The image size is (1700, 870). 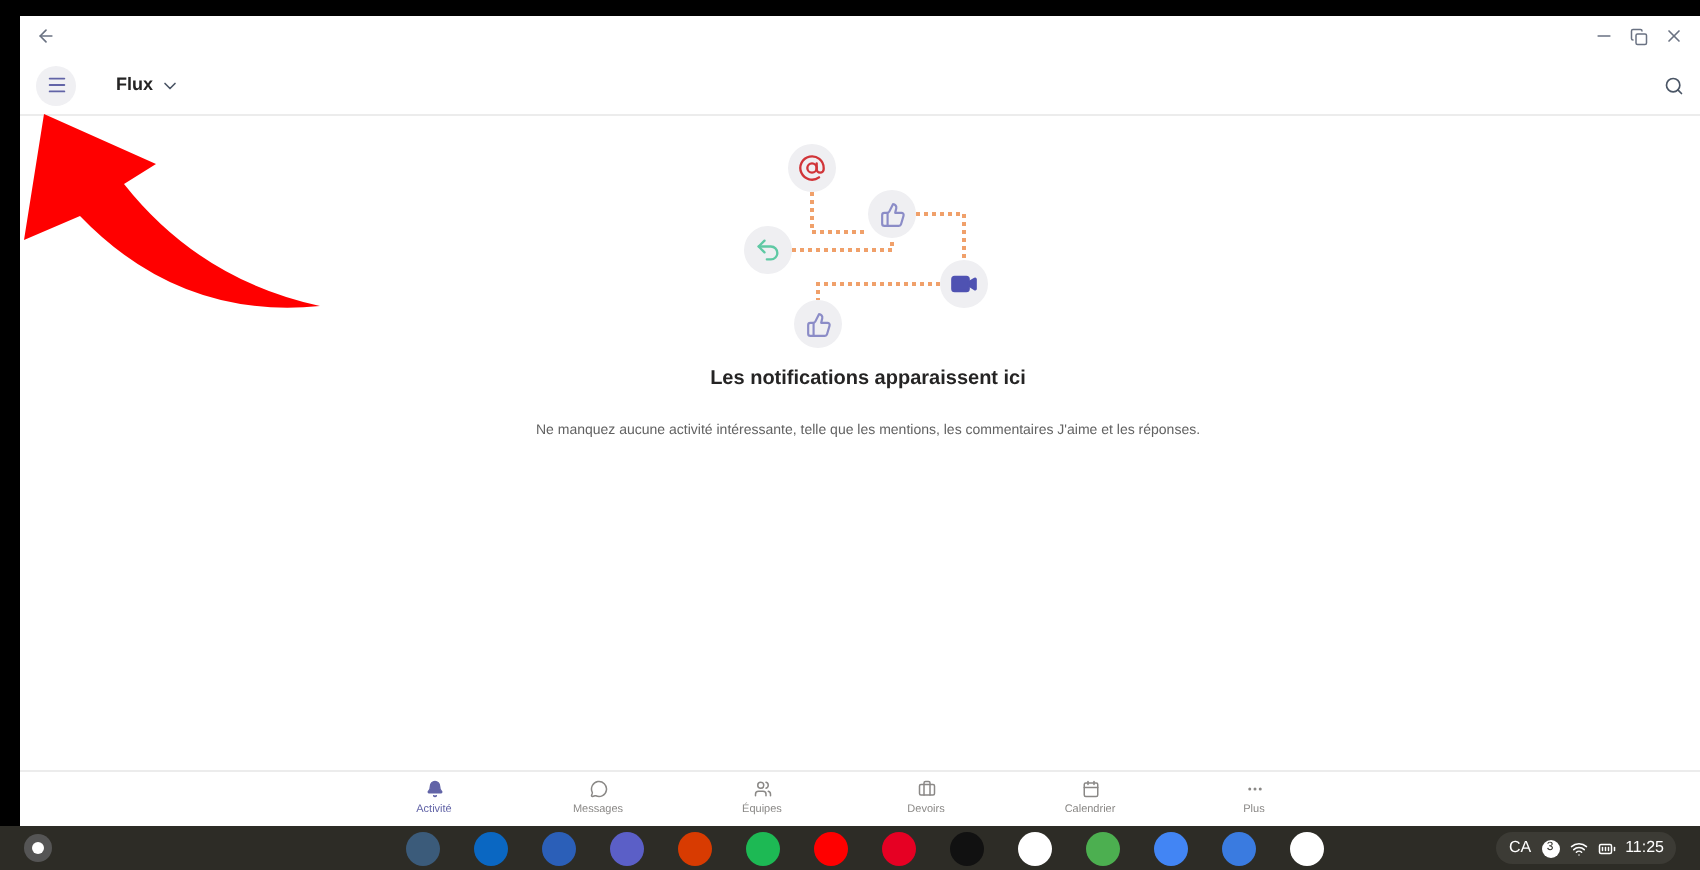 I want to click on at-sign-icon, so click(x=812, y=168).